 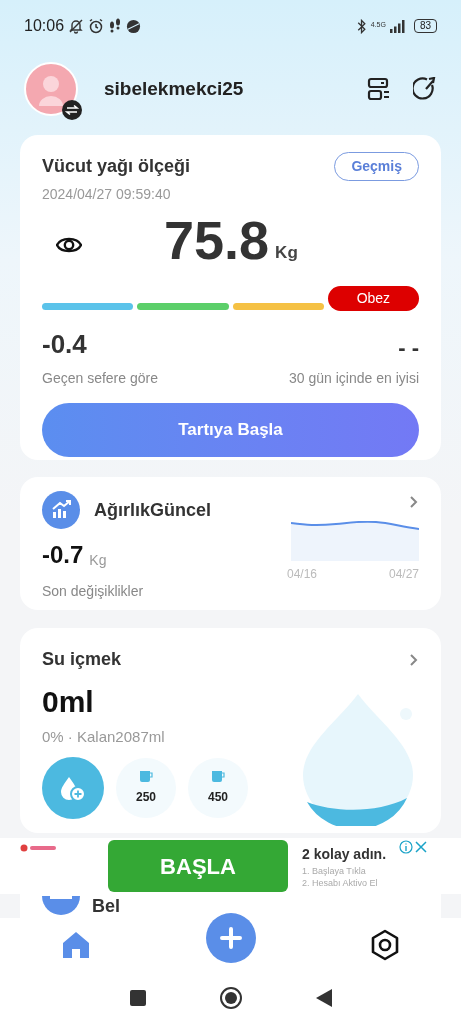 I want to click on close-icon, so click(x=421, y=847).